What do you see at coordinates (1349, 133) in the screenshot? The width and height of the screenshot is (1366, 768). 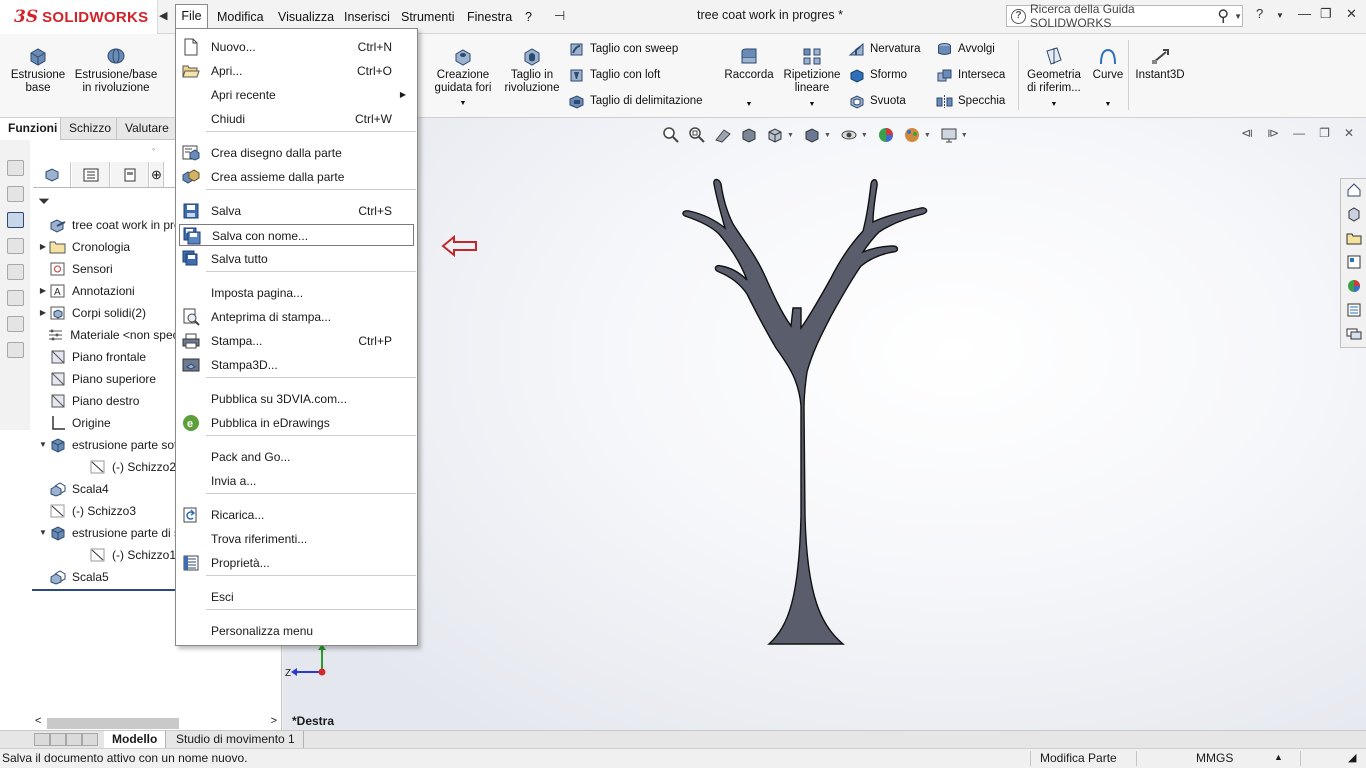 I see `viewport-close-icon: ✕` at bounding box center [1349, 133].